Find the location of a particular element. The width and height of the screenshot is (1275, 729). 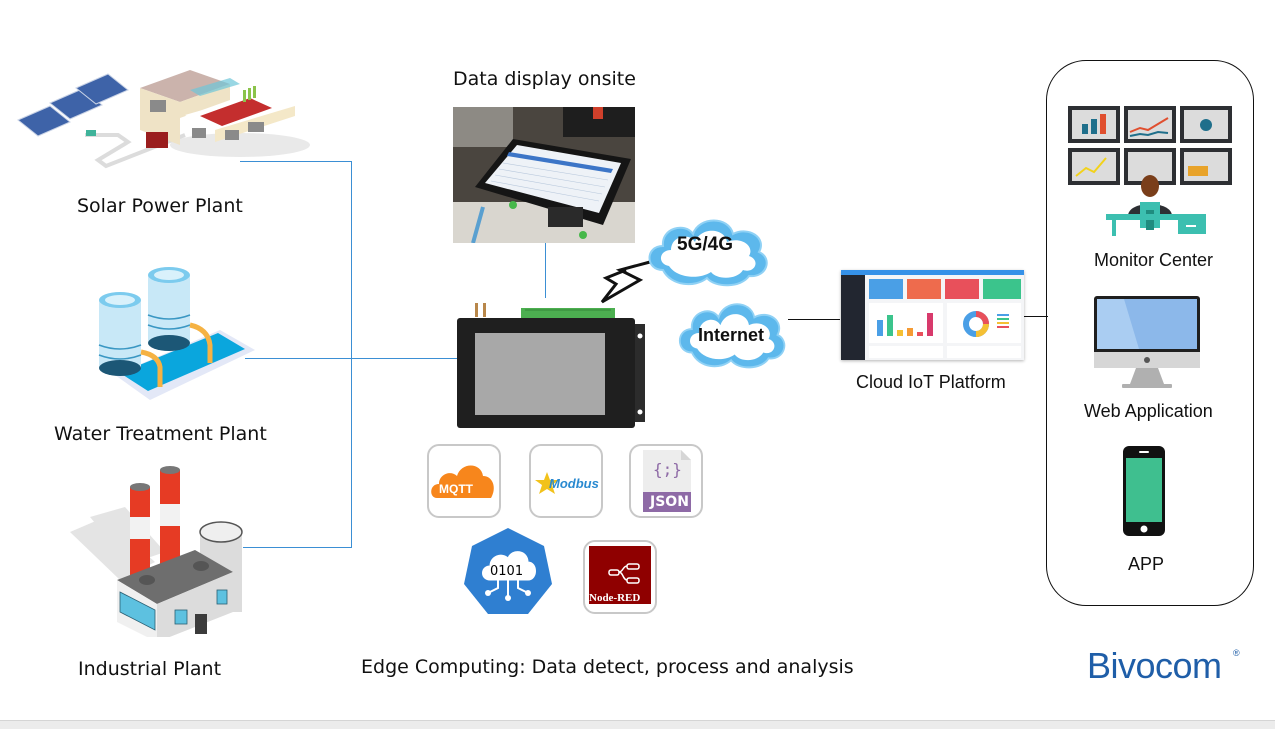

source-label-solar: Solar Power Plant is located at coordinates (160, 206).